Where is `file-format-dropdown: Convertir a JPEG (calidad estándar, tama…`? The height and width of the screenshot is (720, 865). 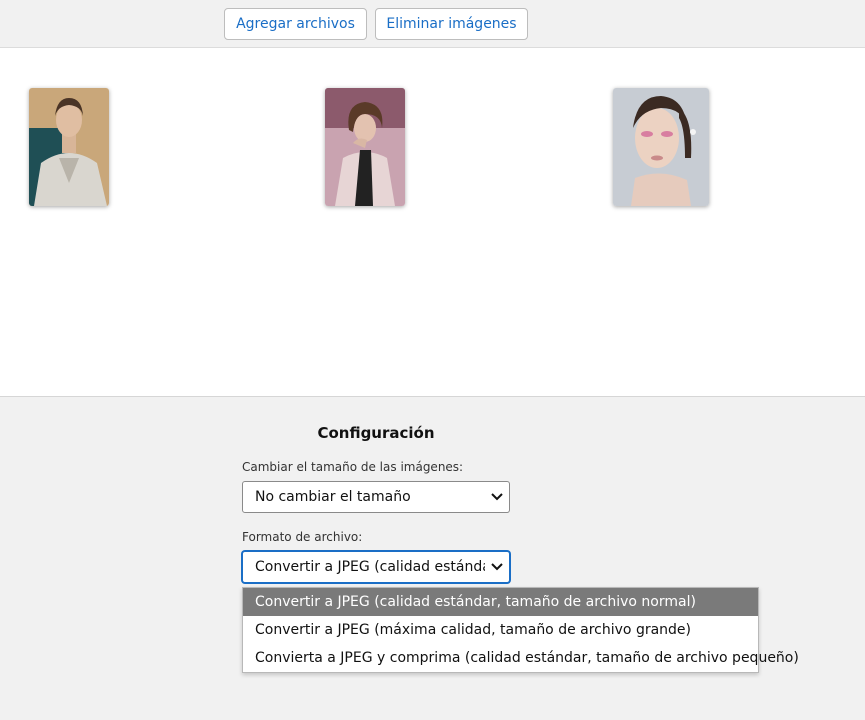
file-format-dropdown: Convertir a JPEG (calidad estándar, tama… is located at coordinates (520, 630).